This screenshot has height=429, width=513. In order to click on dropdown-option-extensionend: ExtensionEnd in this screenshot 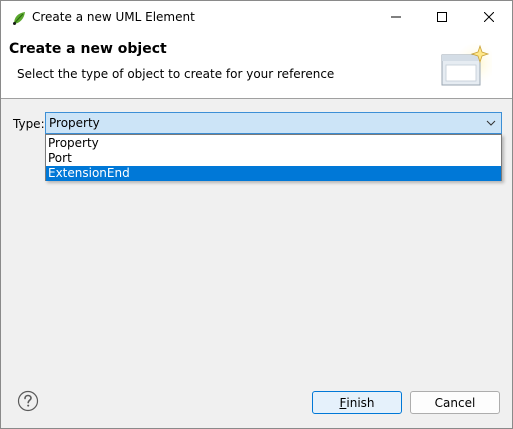, I will do `click(273, 173)`.